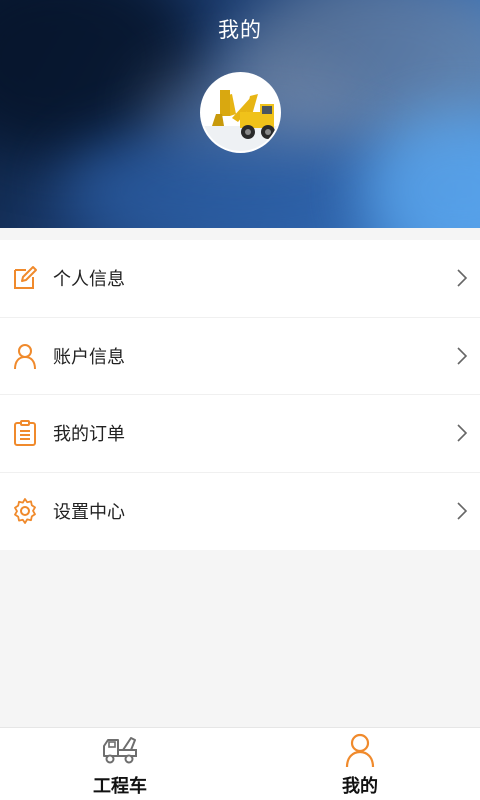 This screenshot has width=480, height=800. What do you see at coordinates (240, 356) in the screenshot?
I see `menu-item-account-info: 账户信息` at bounding box center [240, 356].